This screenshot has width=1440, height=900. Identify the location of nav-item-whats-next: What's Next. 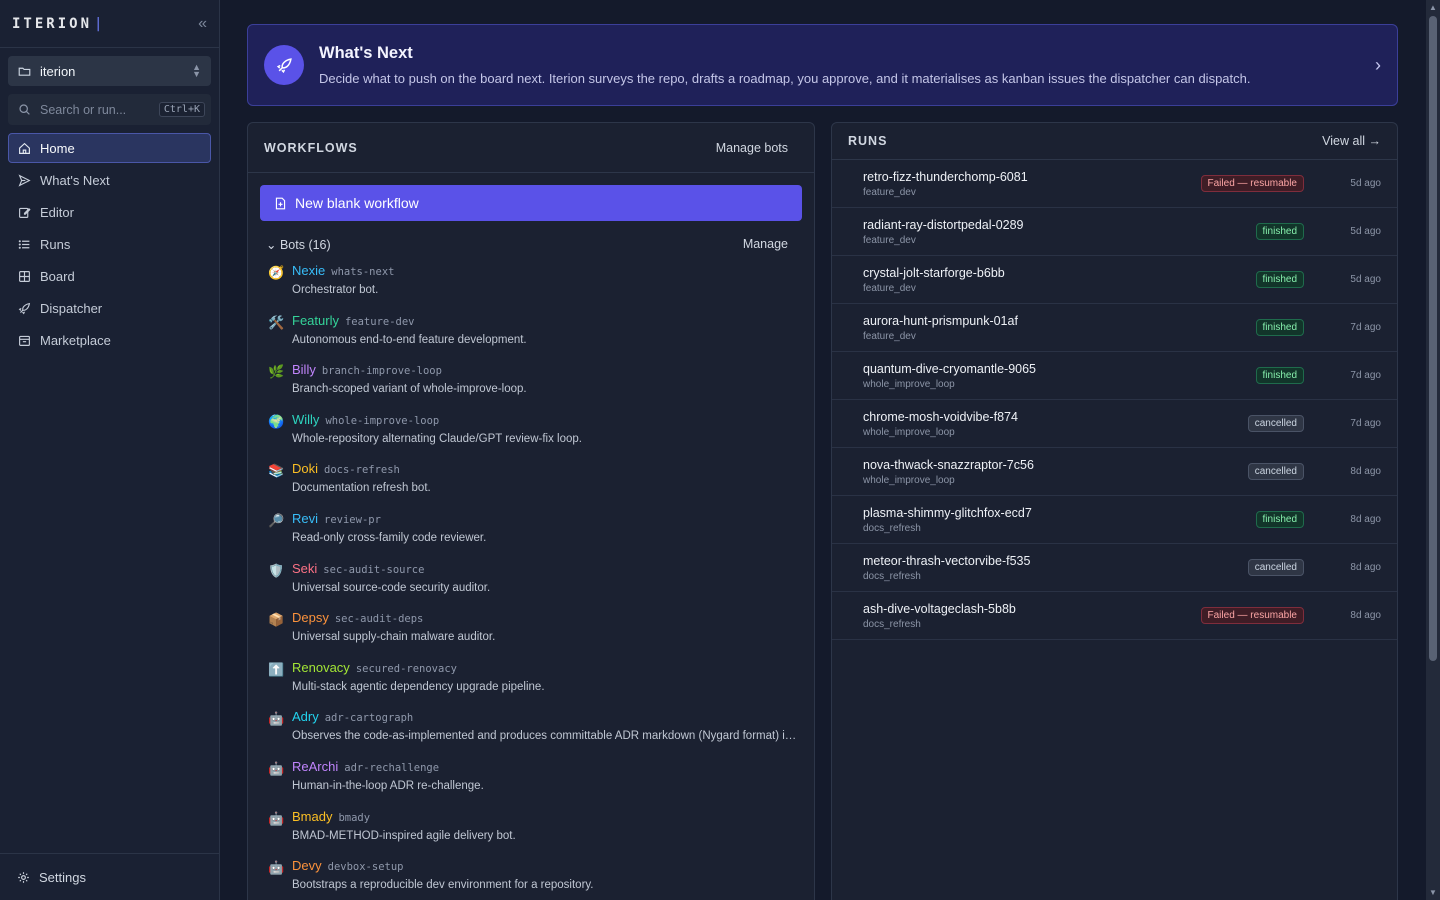
(109, 180).